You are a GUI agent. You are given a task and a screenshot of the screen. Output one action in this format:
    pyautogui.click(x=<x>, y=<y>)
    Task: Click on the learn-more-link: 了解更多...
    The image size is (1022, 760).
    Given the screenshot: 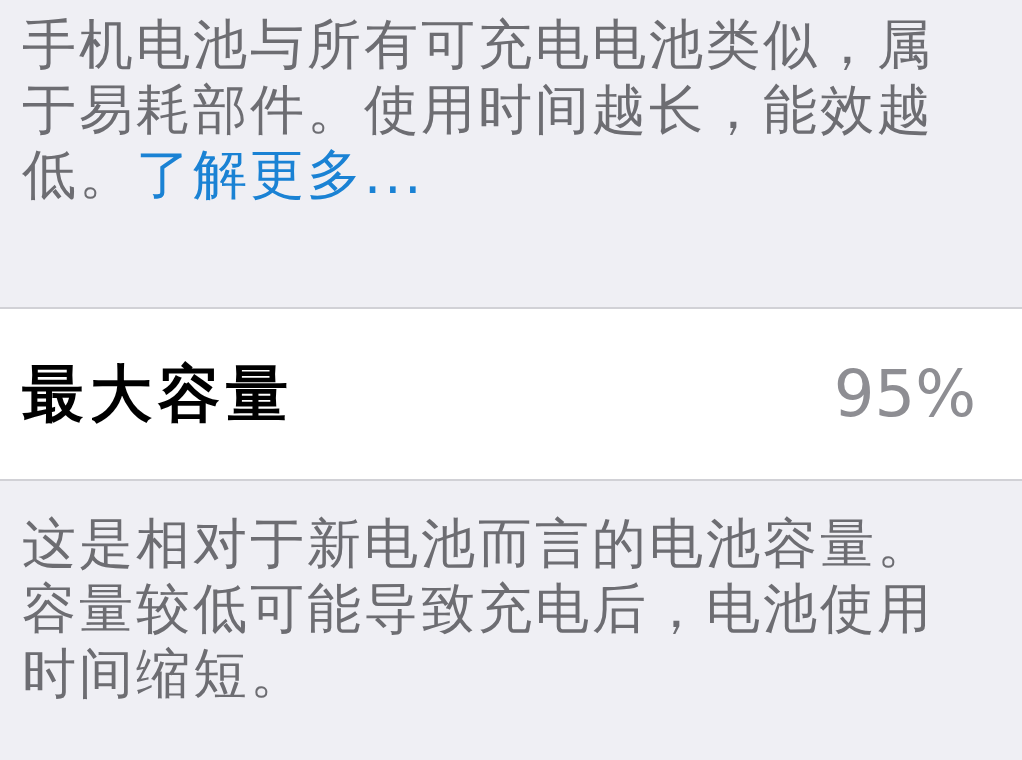 What is the action you would take?
    pyautogui.click(x=280, y=174)
    